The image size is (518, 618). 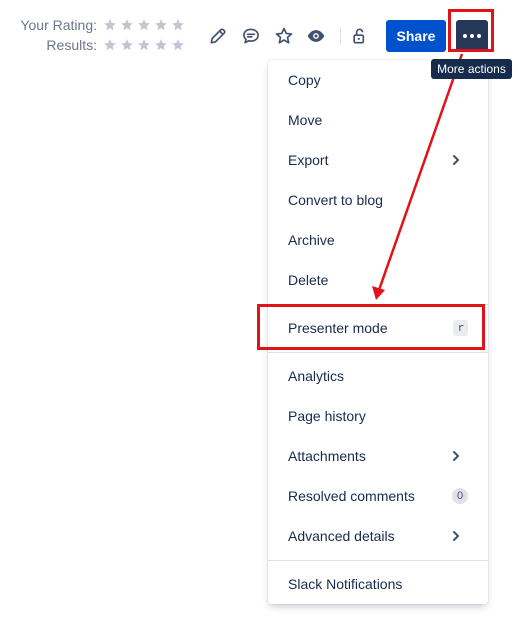 I want to click on annotation-highlight-presenter-mode, so click(x=371, y=327).